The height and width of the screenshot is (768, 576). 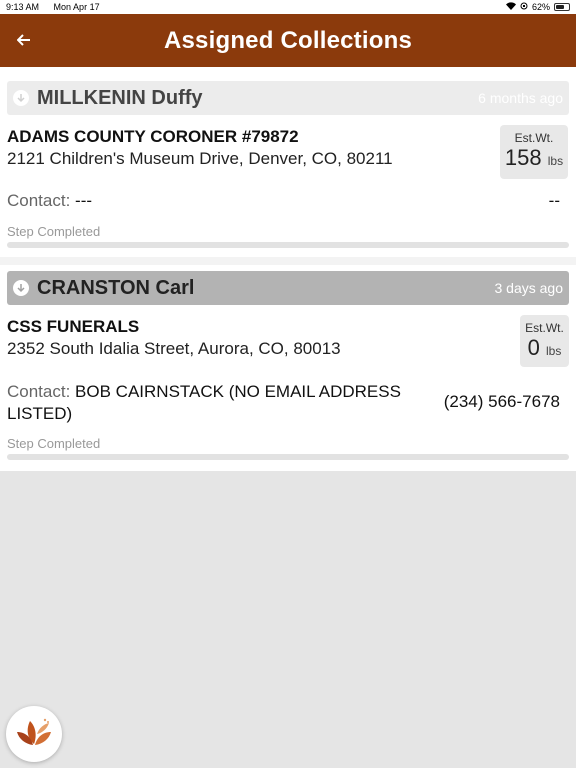 I want to click on leaf-logo-icon, so click(x=34, y=734).